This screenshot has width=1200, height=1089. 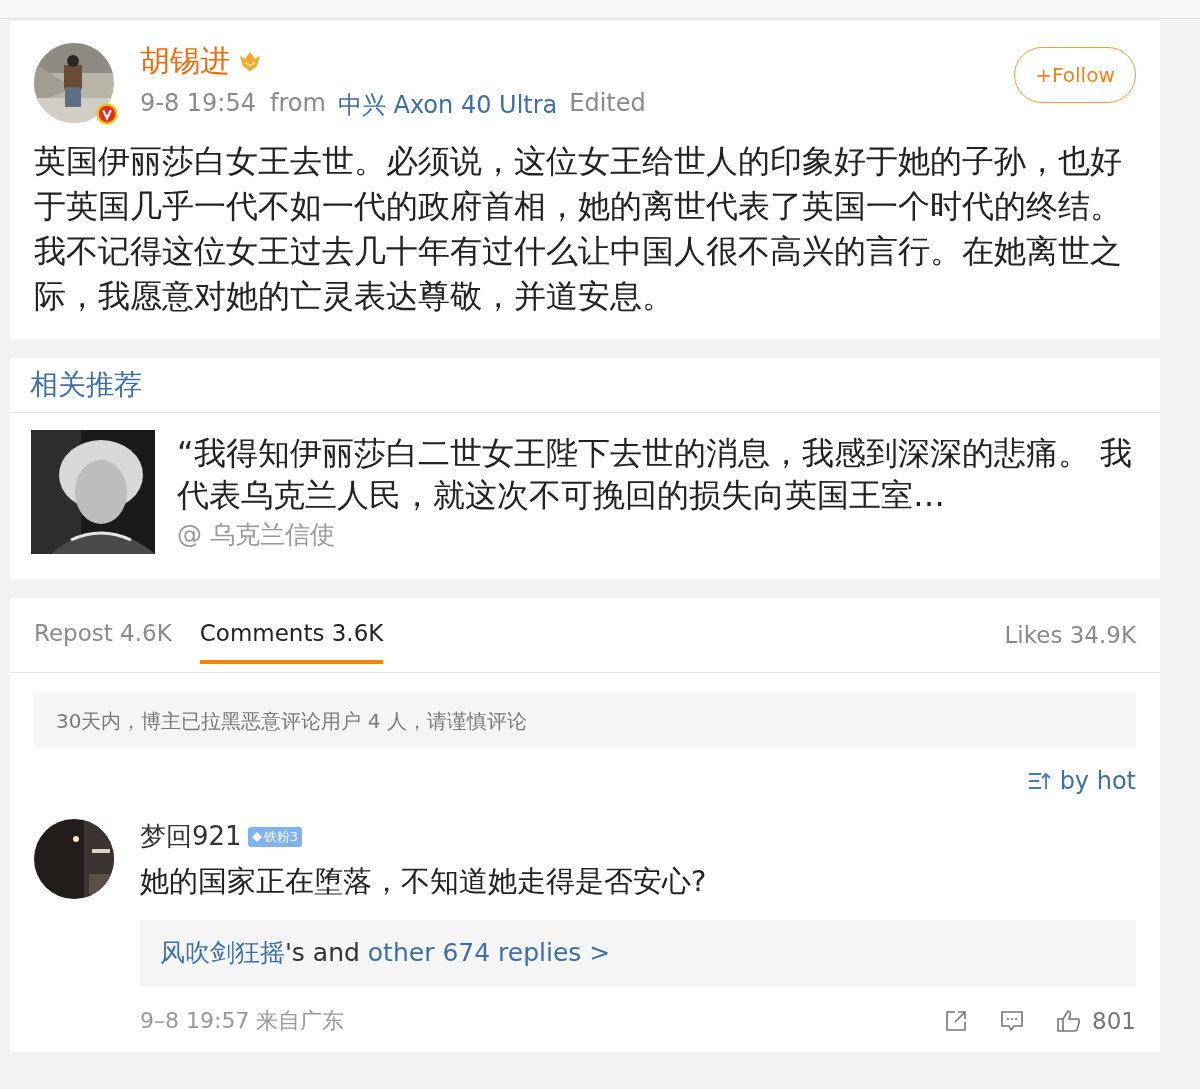 I want to click on comment-text: 她的国家正在堕落，不知道她走得是否安心?, so click(x=424, y=881).